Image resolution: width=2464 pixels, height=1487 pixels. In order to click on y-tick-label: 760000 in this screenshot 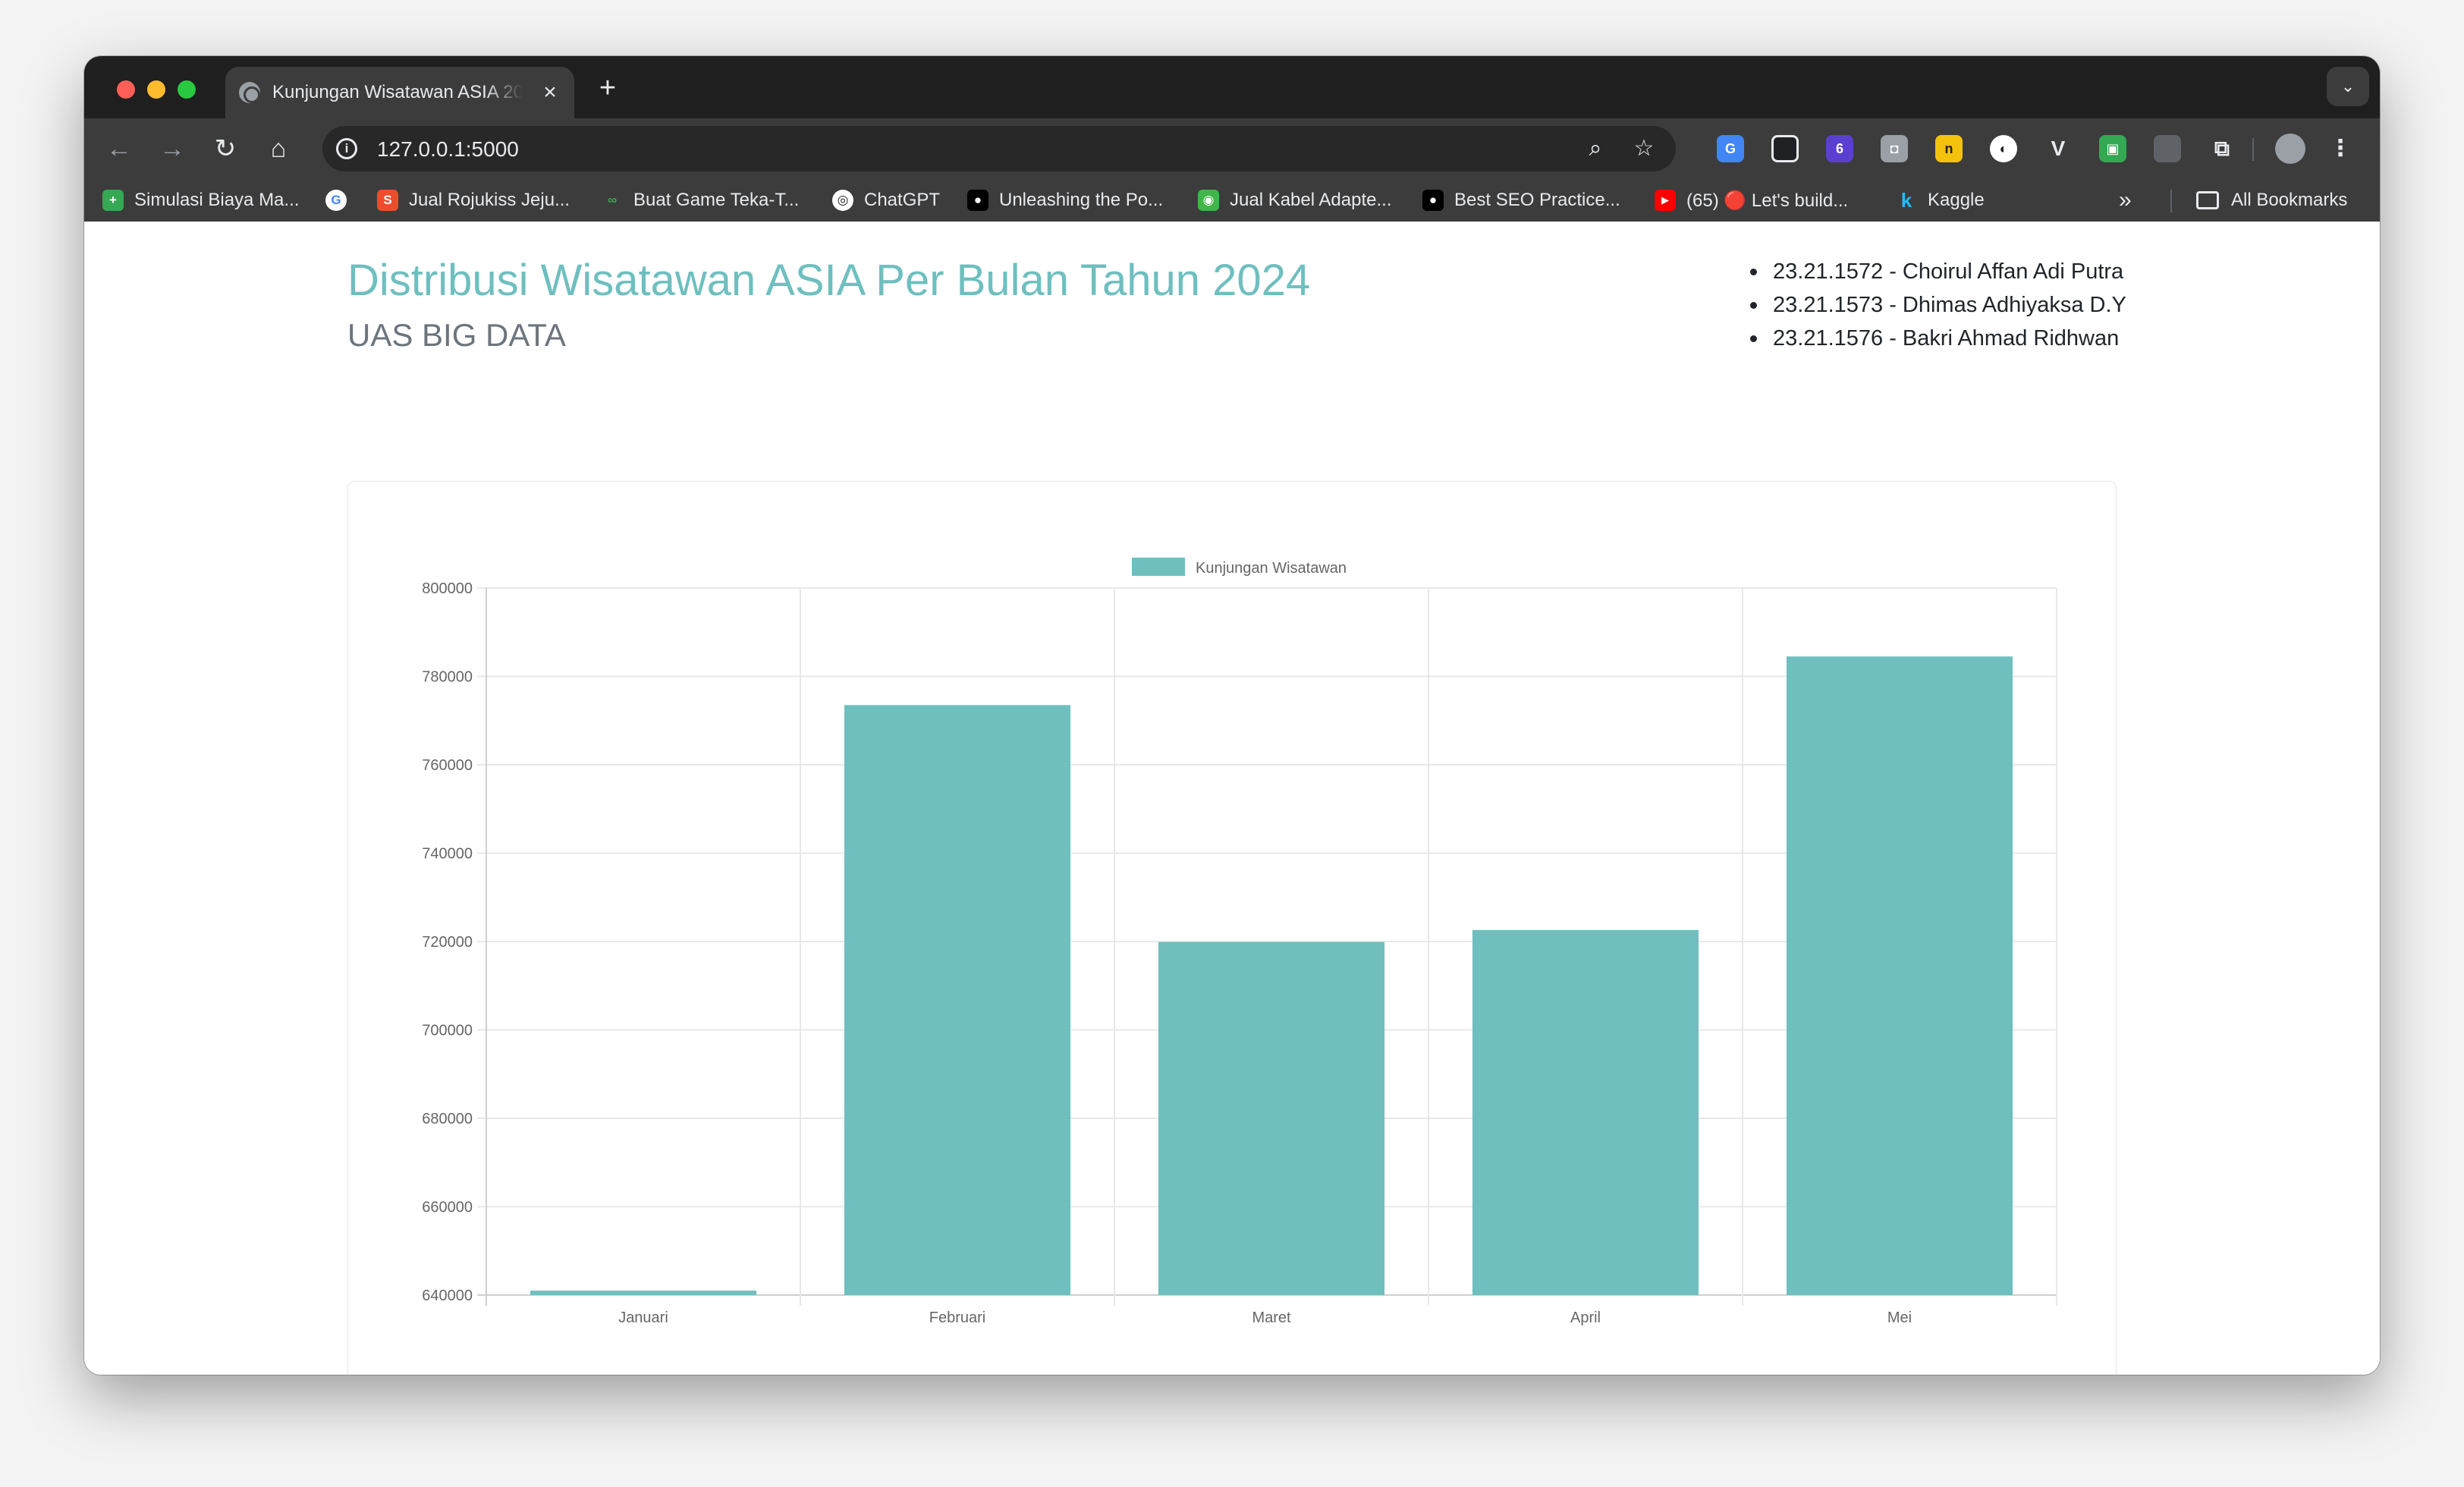, I will do `click(447, 766)`.